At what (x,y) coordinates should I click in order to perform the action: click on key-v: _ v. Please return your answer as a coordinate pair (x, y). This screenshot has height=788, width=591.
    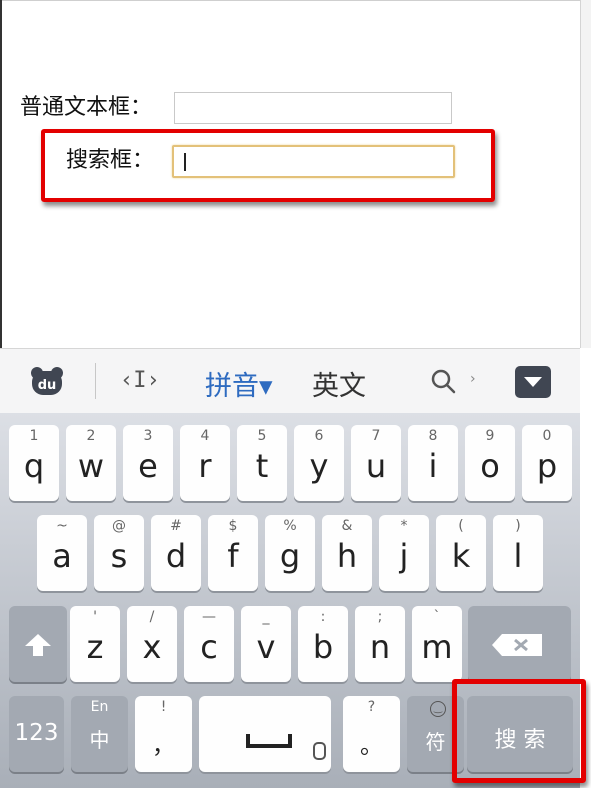
    Looking at the image, I should click on (266, 644).